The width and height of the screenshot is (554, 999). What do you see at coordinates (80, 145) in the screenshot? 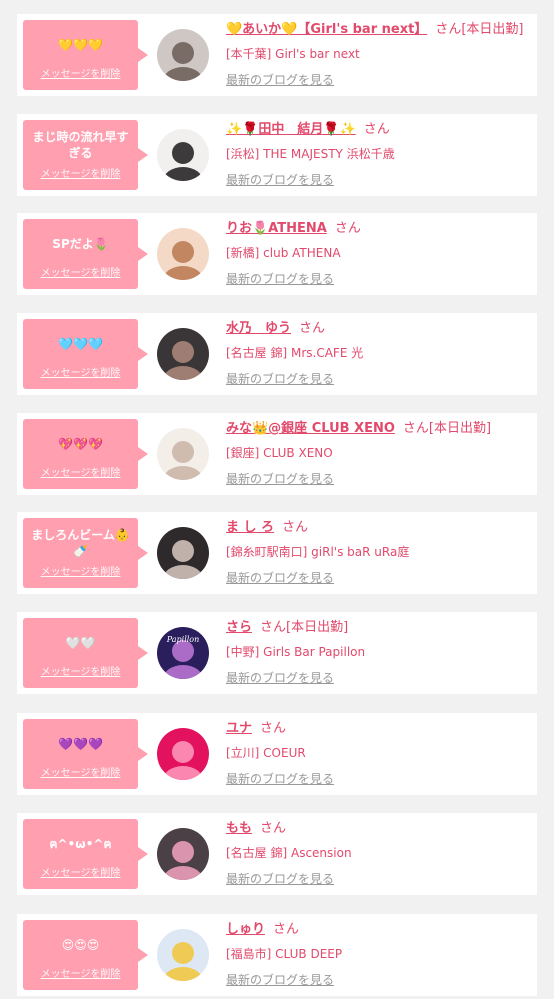
I see `message-text: まじ時の流れ早すぎる` at bounding box center [80, 145].